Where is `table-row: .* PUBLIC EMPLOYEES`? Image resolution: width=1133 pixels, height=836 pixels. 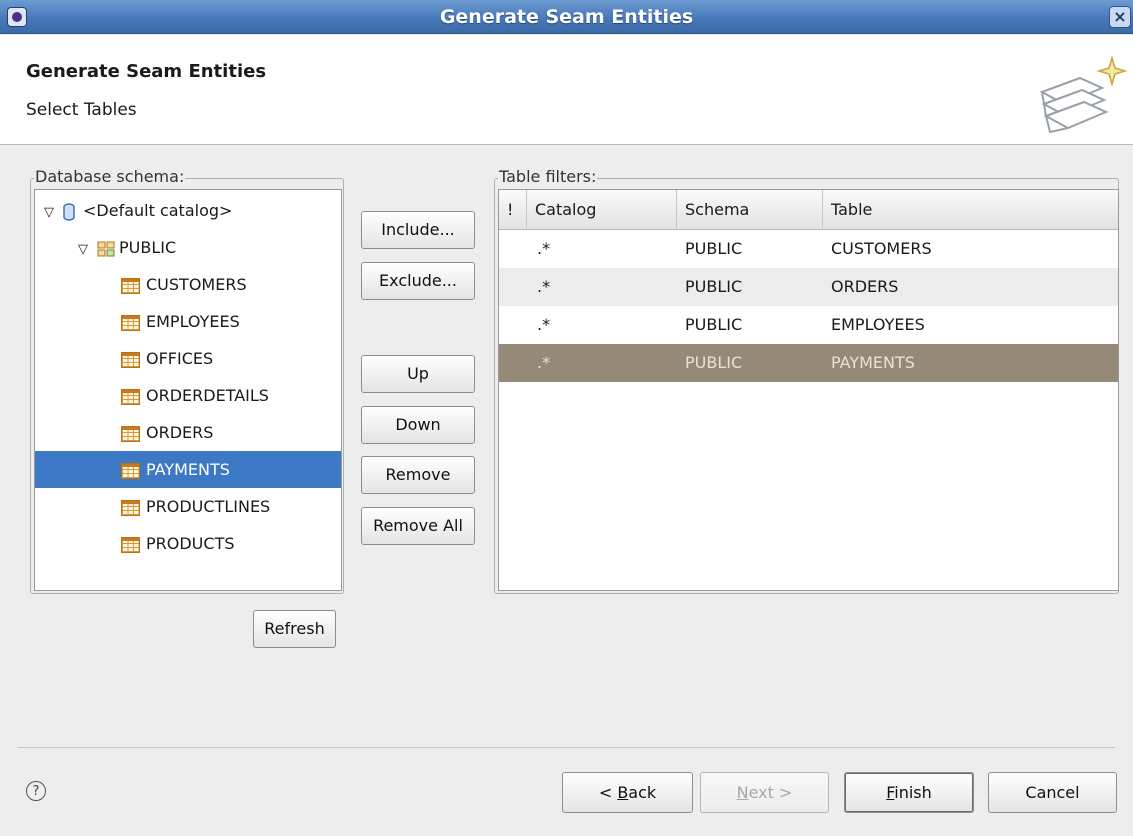 table-row: .* PUBLIC EMPLOYEES is located at coordinates (808, 325).